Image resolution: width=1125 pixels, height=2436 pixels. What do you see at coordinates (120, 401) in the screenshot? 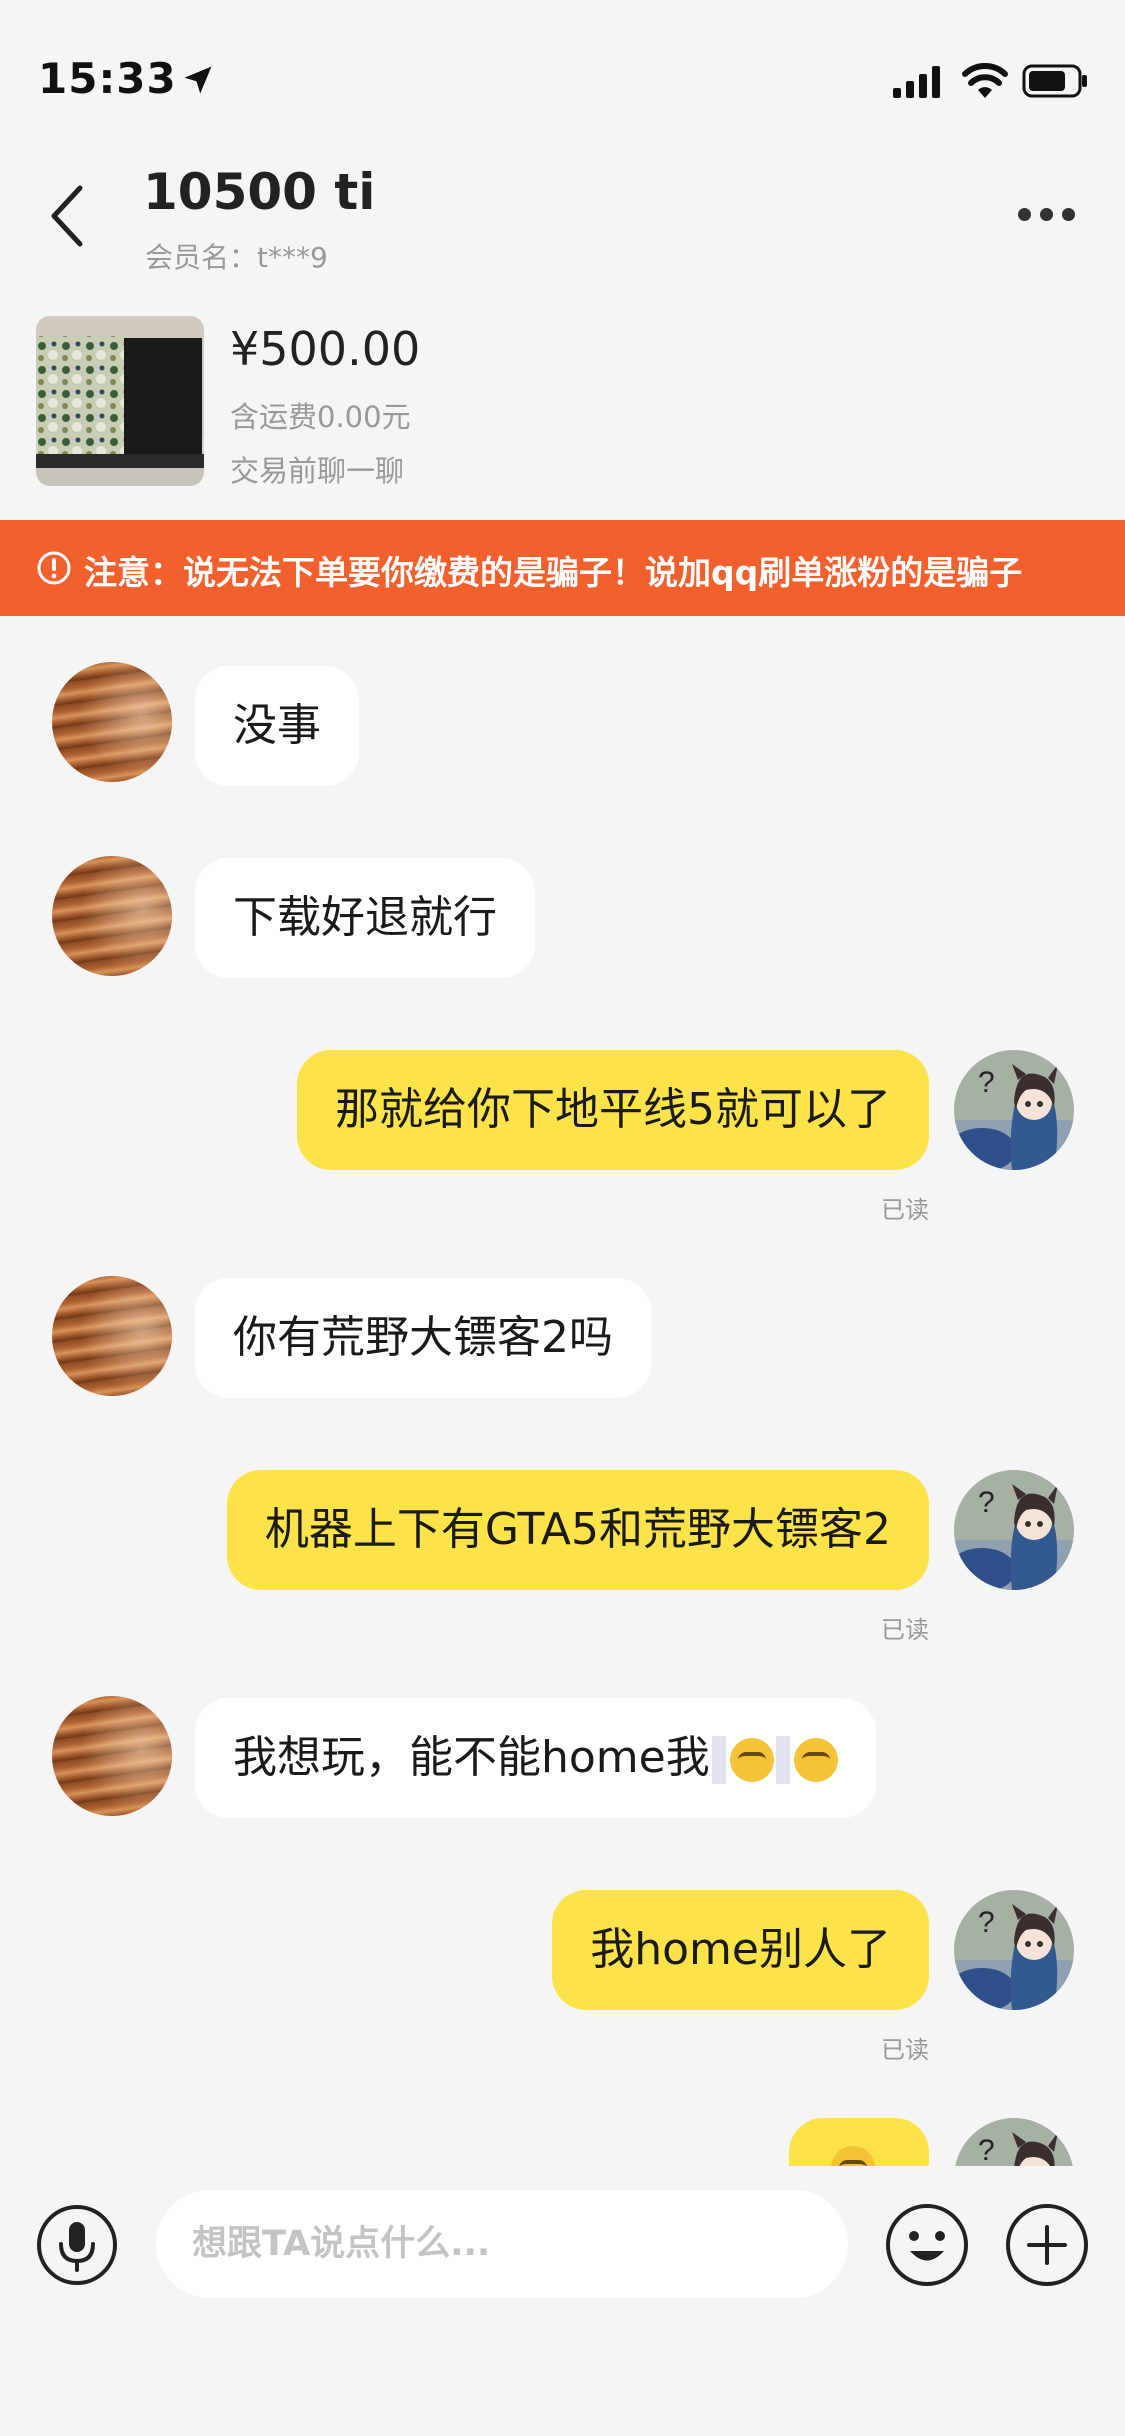
I see `product-image` at bounding box center [120, 401].